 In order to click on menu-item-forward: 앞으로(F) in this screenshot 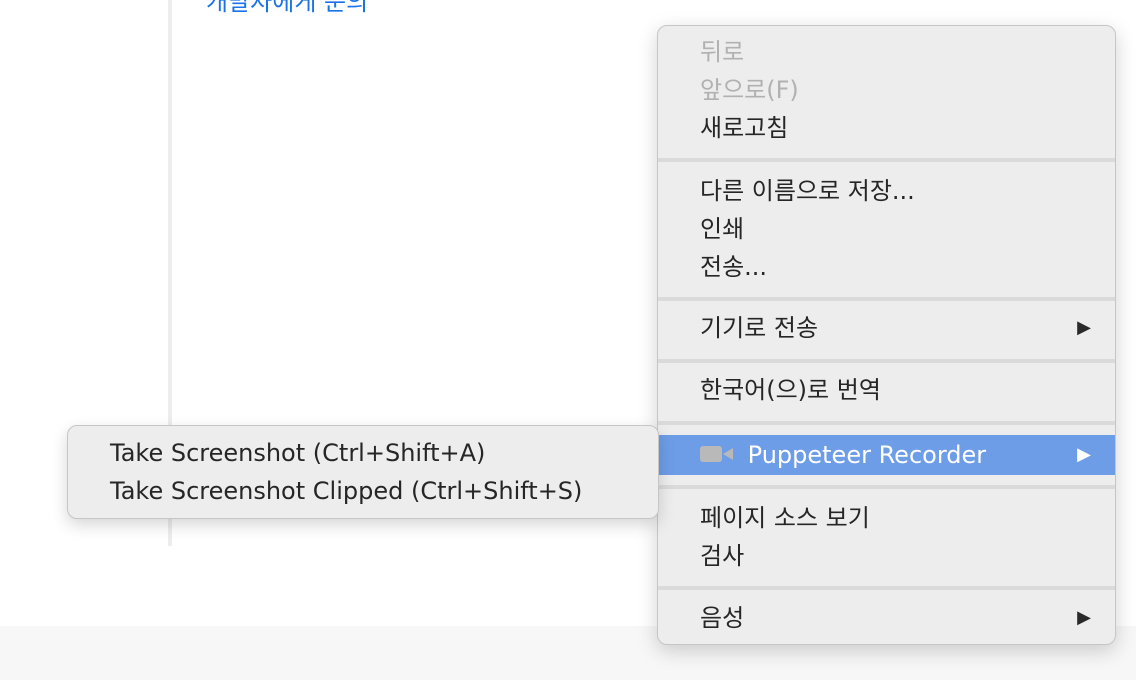, I will do `click(886, 90)`.